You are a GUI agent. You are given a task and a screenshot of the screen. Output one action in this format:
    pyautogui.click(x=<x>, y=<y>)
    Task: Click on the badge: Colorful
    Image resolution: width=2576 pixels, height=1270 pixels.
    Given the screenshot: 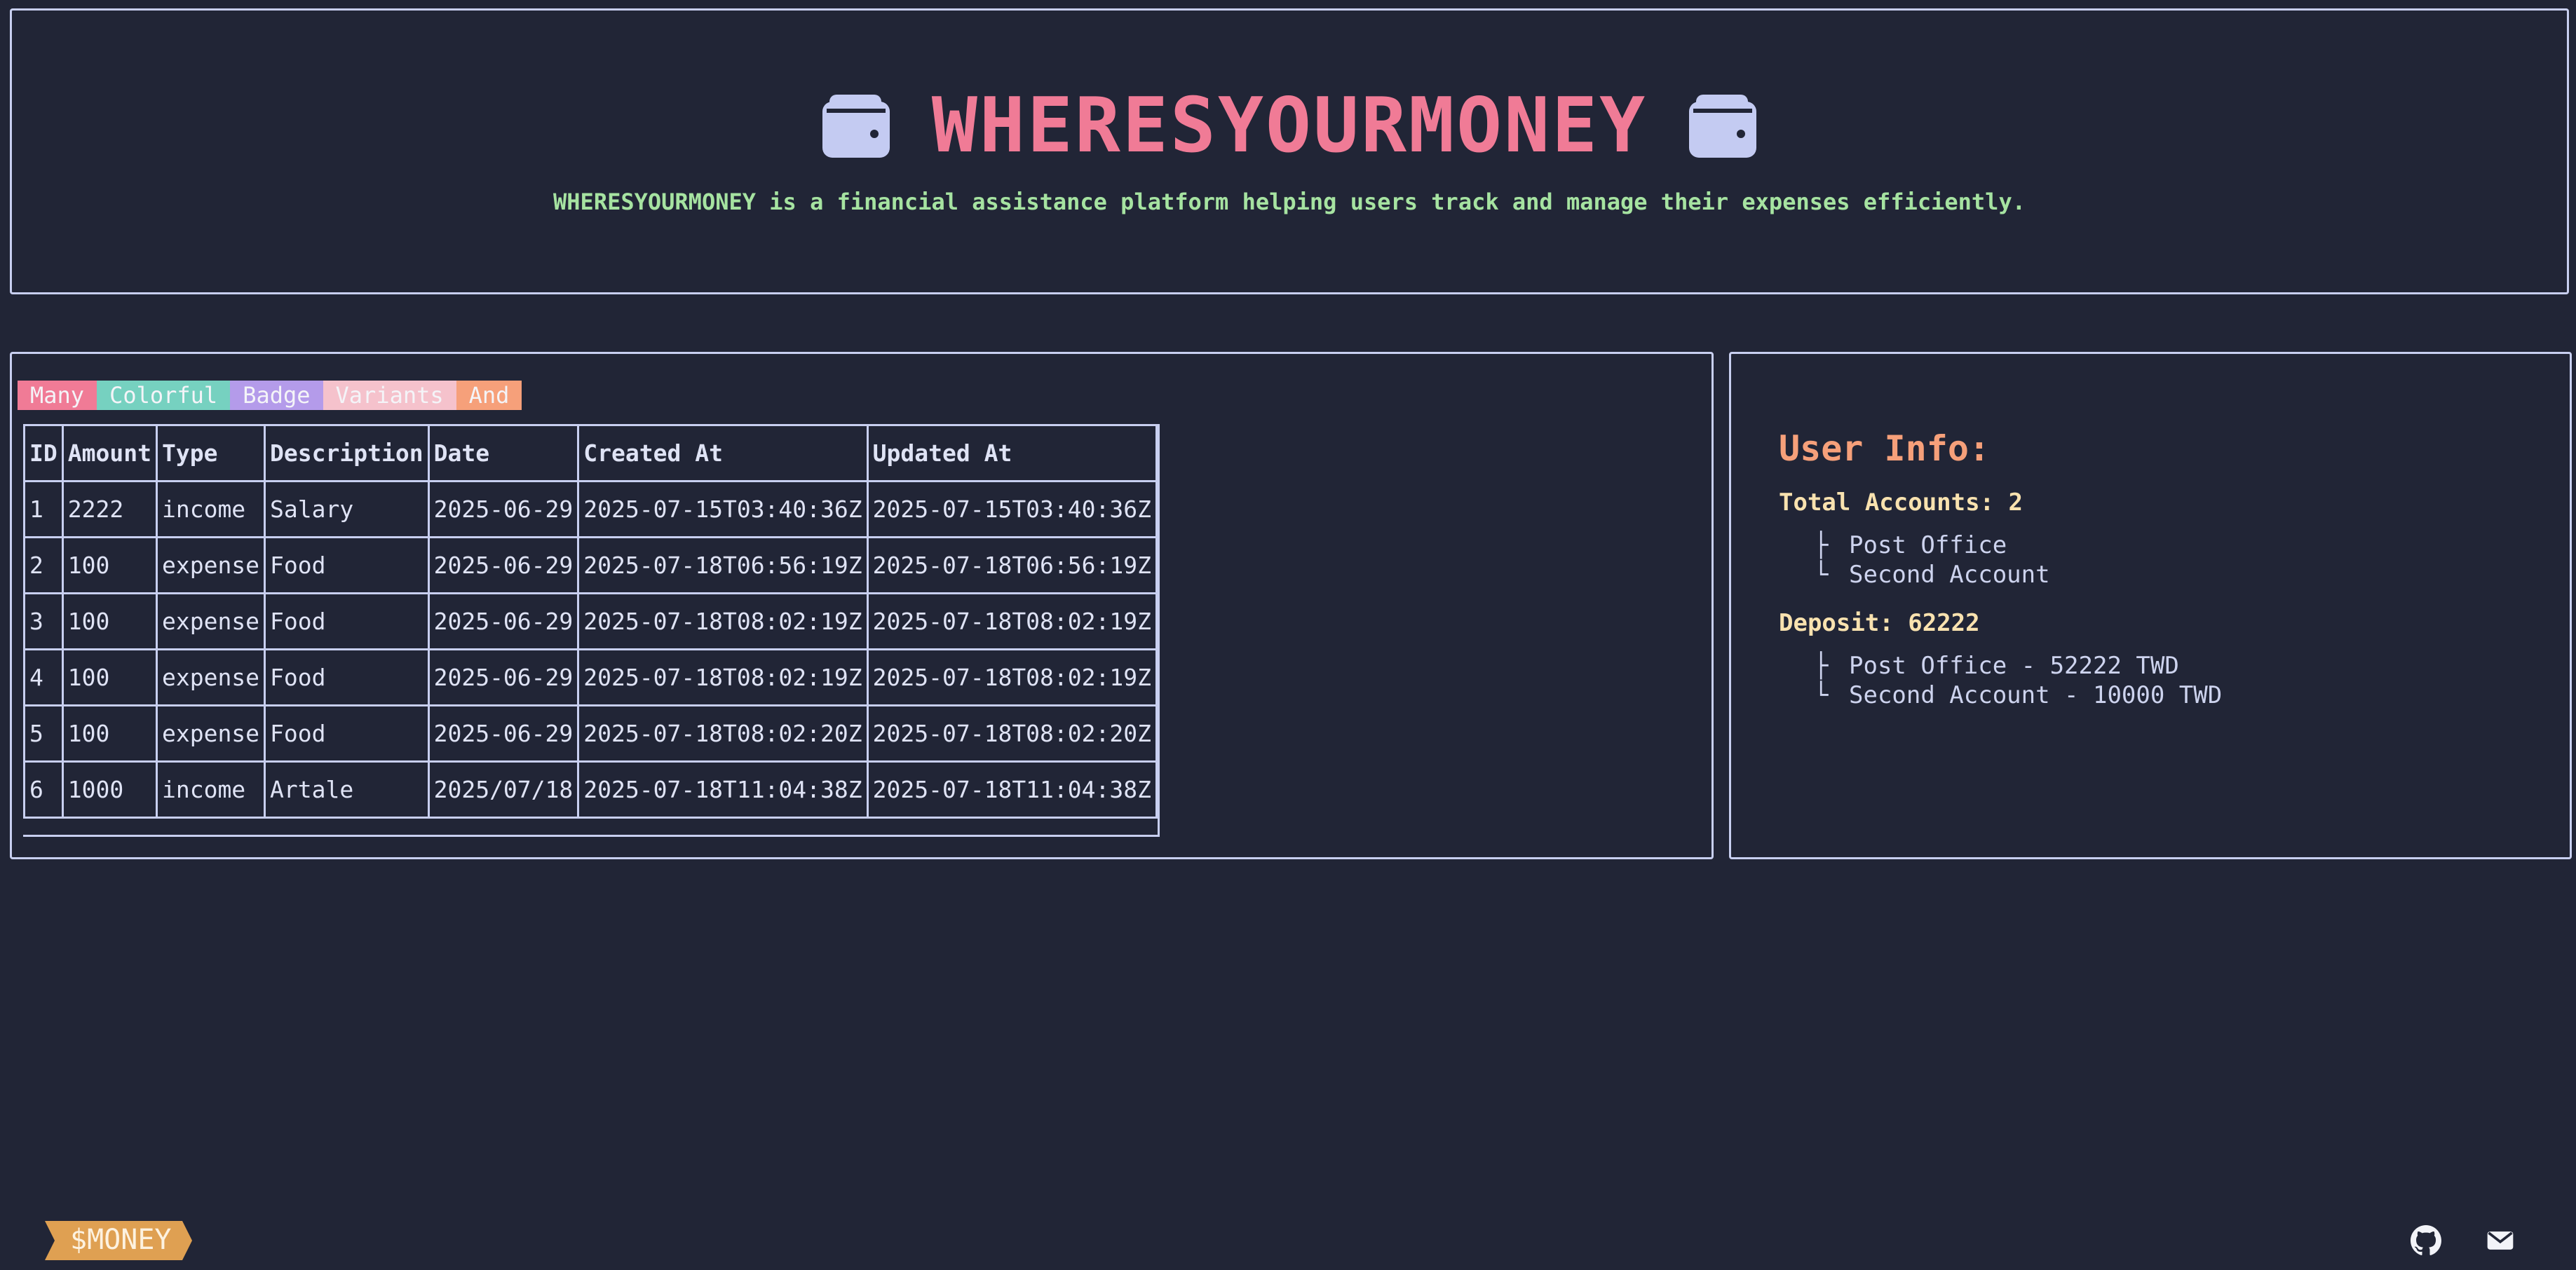 What is the action you would take?
    pyautogui.click(x=164, y=395)
    